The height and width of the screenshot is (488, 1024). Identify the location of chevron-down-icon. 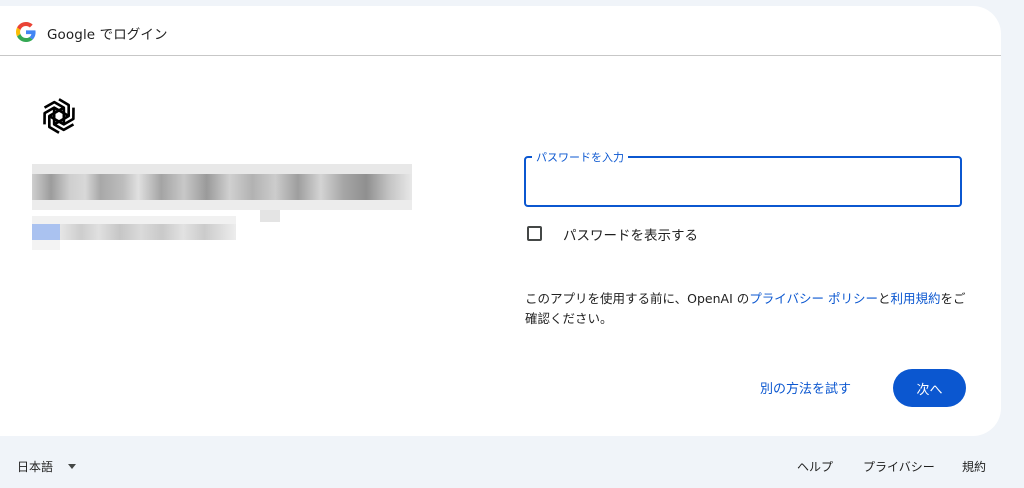
(72, 466).